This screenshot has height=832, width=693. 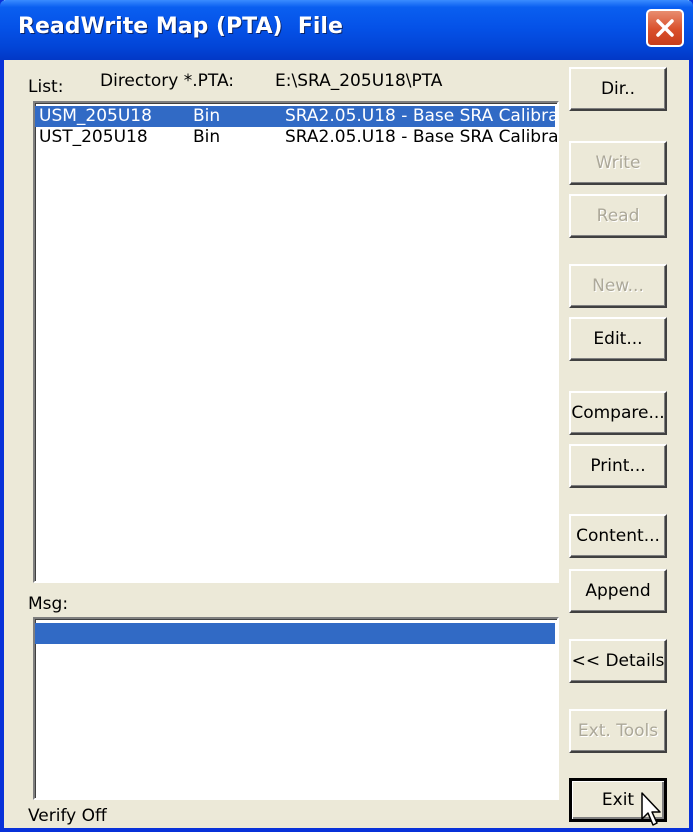 What do you see at coordinates (651, 809) in the screenshot?
I see `arrow-cursor-icon` at bounding box center [651, 809].